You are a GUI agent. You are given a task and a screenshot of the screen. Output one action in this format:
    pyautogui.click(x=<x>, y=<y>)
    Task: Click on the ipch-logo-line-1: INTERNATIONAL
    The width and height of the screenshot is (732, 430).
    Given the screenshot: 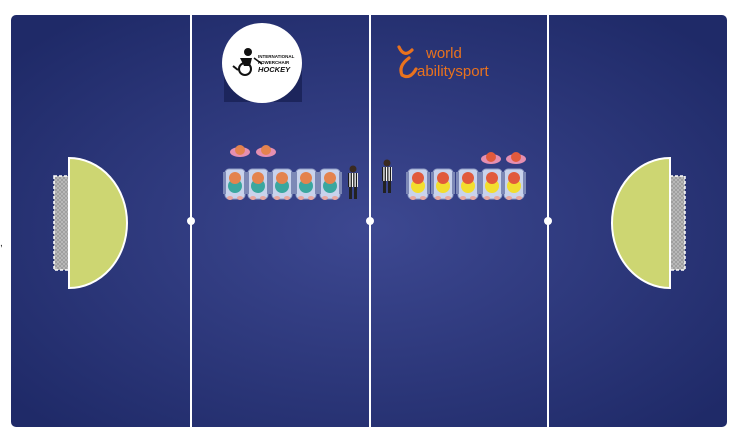 What is the action you would take?
    pyautogui.click(x=276, y=56)
    